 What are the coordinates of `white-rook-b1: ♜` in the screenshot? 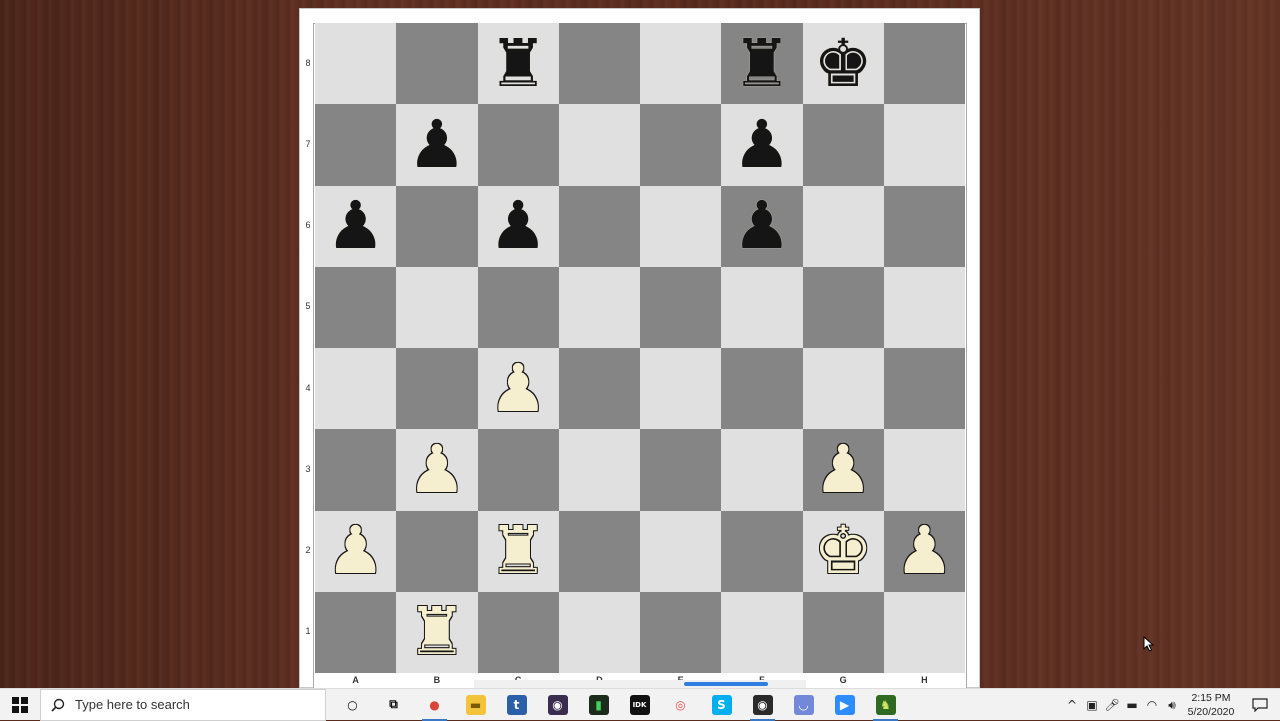 It's located at (436, 632).